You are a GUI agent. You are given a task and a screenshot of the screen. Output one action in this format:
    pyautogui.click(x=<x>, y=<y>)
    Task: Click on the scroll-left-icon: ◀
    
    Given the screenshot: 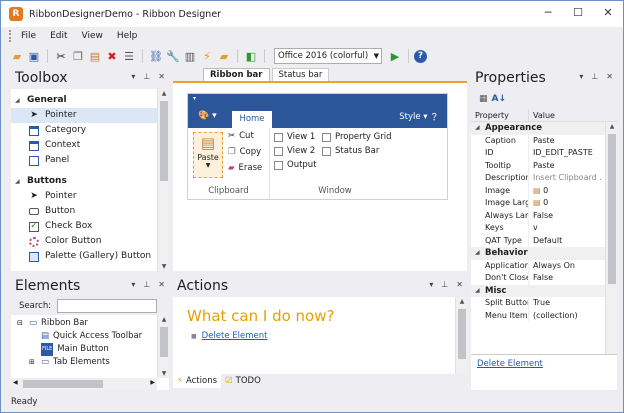 What is the action you would take?
    pyautogui.click(x=15, y=382)
    